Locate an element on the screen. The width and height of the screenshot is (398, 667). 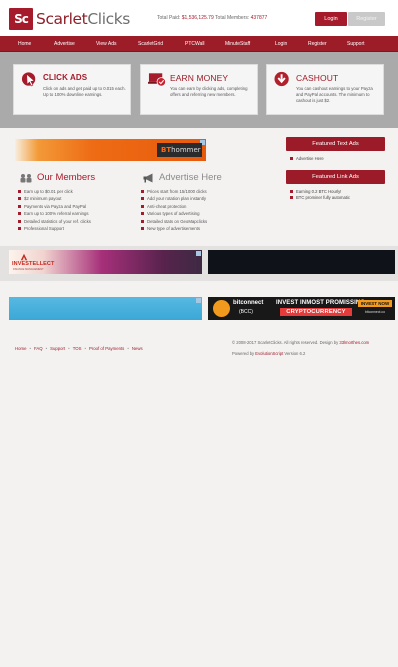
bthommer-logo: BThommer is located at coordinates (179, 150).